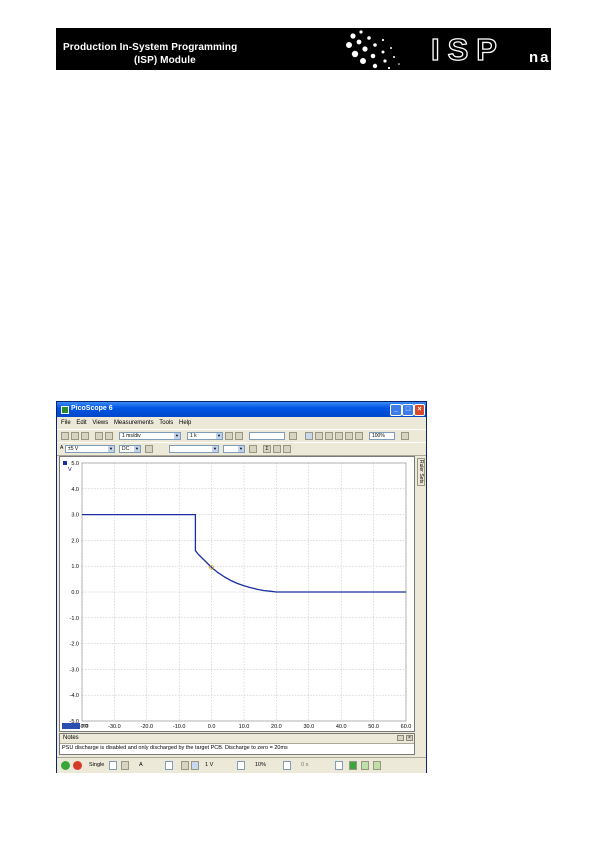  I want to click on zoom-level-field: 100%, so click(382, 436).